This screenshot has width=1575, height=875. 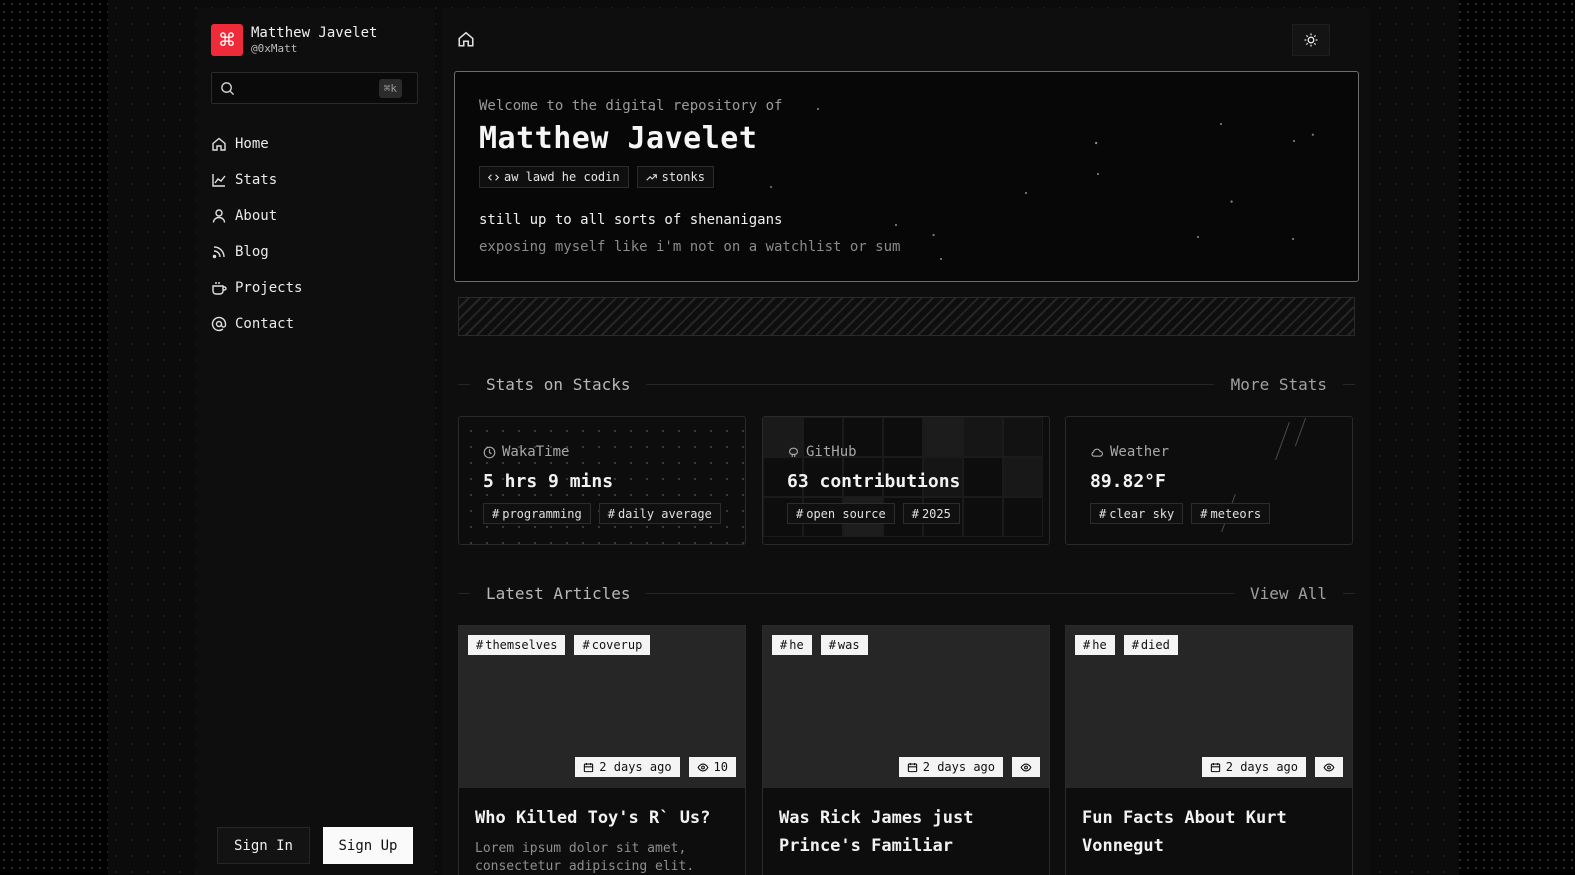 I want to click on stat-label-text: GitHub, so click(x=831, y=452).